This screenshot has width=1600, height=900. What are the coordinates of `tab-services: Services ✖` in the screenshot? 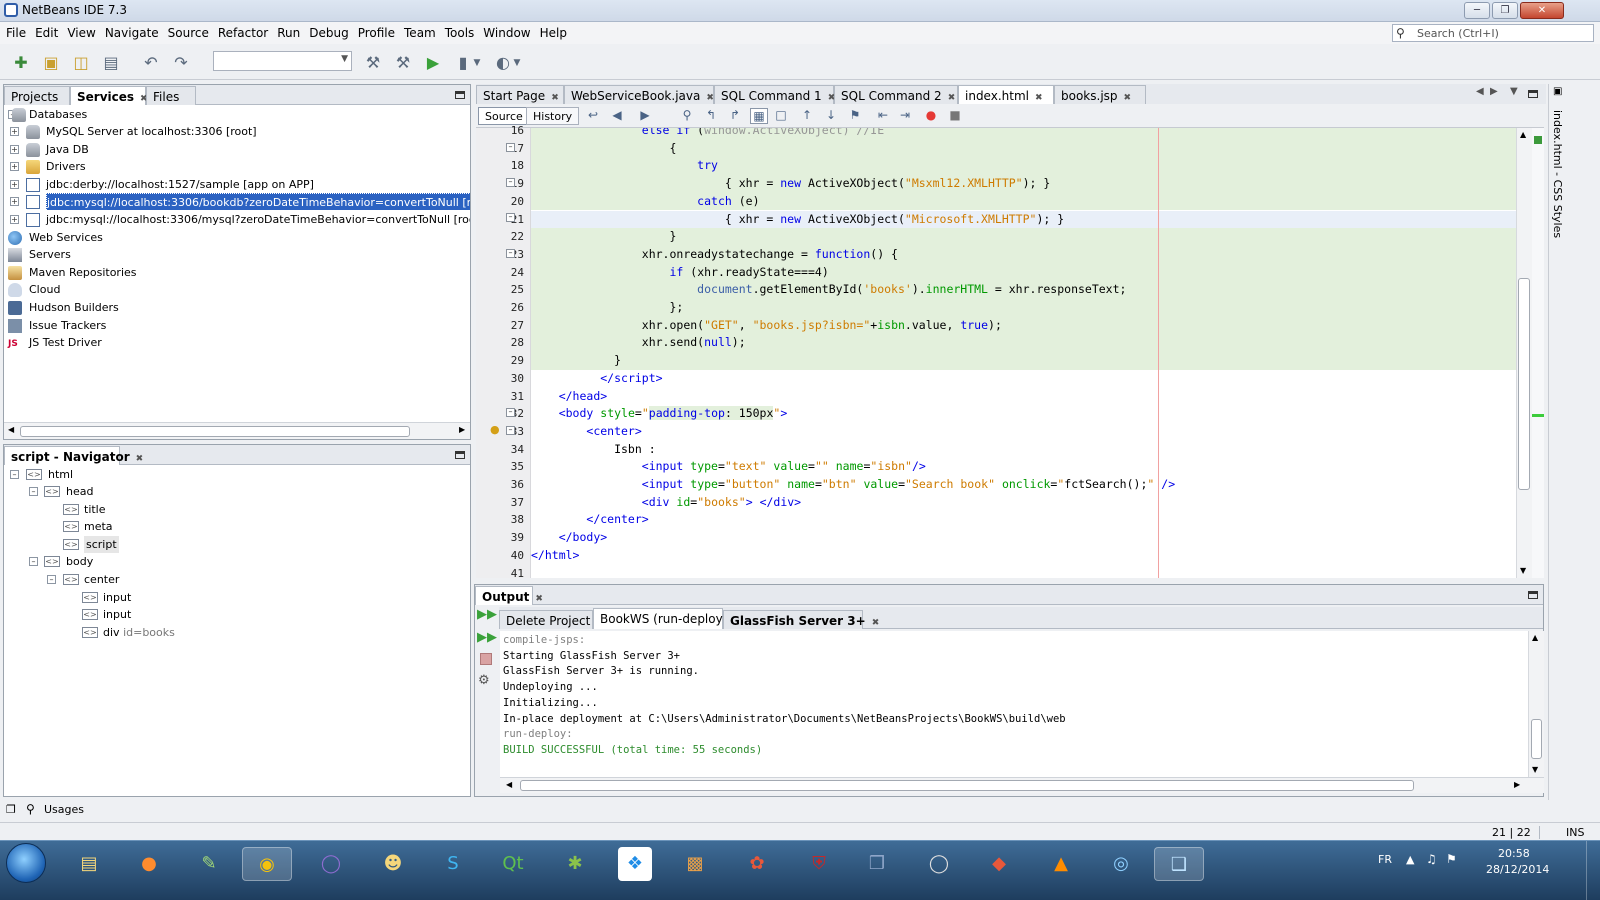 It's located at (109, 95).